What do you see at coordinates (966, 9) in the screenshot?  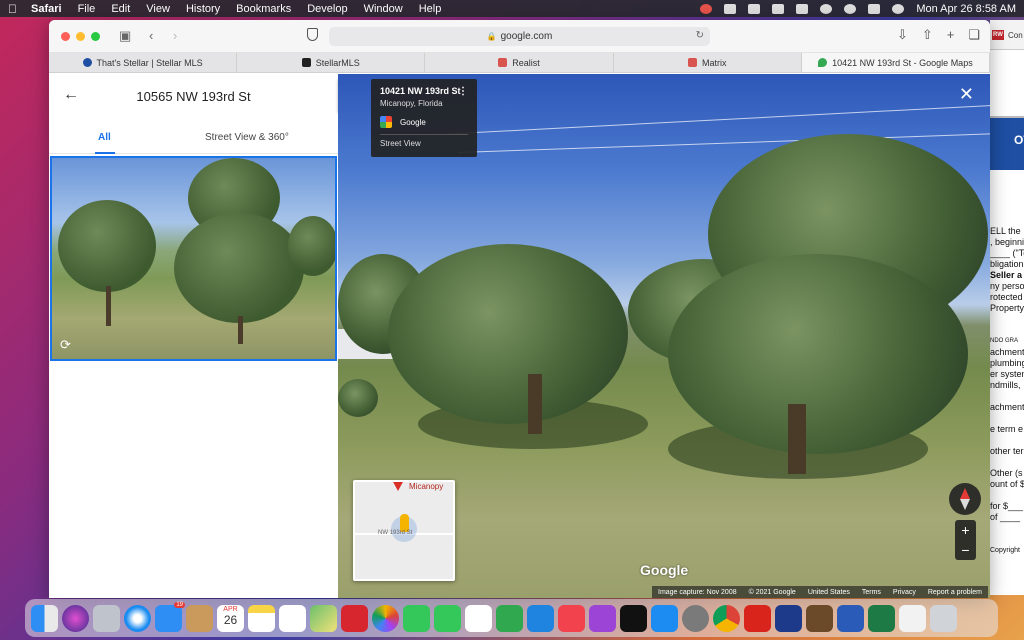 I see `menu-clock: Mon Apr 26 8:58 AM` at bounding box center [966, 9].